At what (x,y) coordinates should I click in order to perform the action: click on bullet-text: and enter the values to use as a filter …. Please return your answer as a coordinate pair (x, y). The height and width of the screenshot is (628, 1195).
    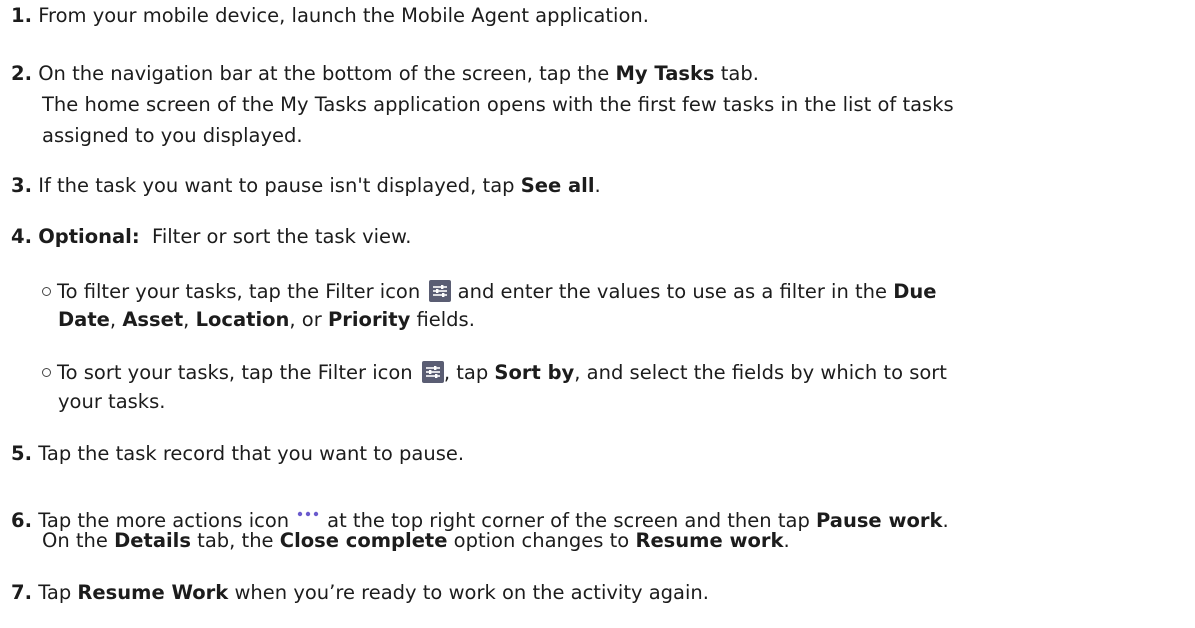
    Looking at the image, I should click on (672, 291).